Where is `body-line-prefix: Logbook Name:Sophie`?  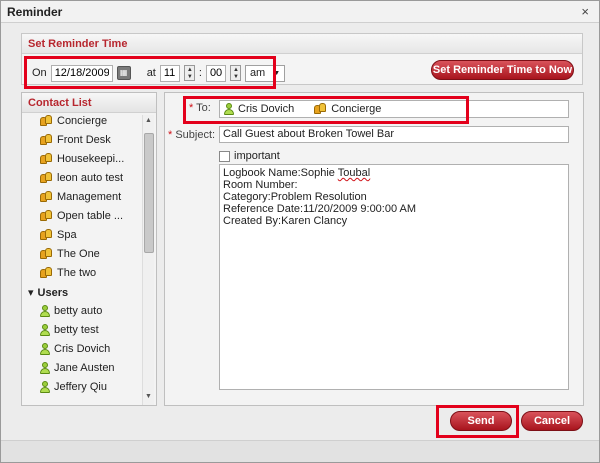 body-line-prefix: Logbook Name:Sophie is located at coordinates (280, 173).